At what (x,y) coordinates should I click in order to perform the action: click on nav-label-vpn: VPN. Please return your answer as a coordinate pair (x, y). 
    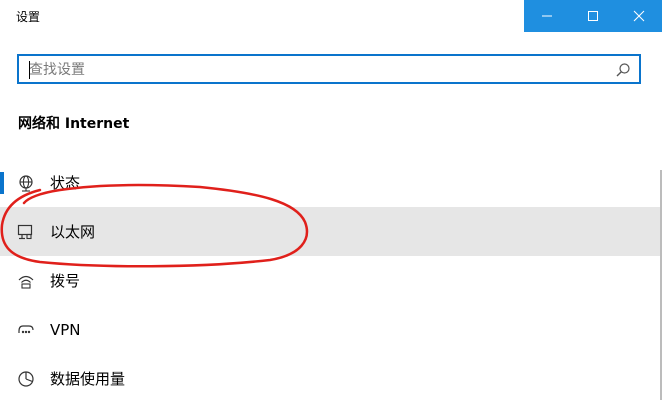
    Looking at the image, I should click on (65, 329).